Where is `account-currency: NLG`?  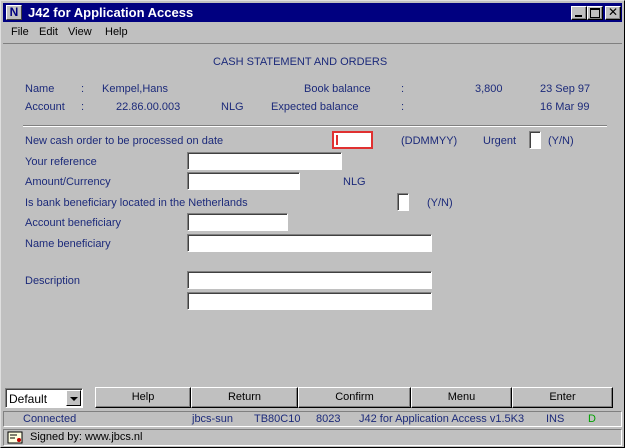 account-currency: NLG is located at coordinates (232, 107).